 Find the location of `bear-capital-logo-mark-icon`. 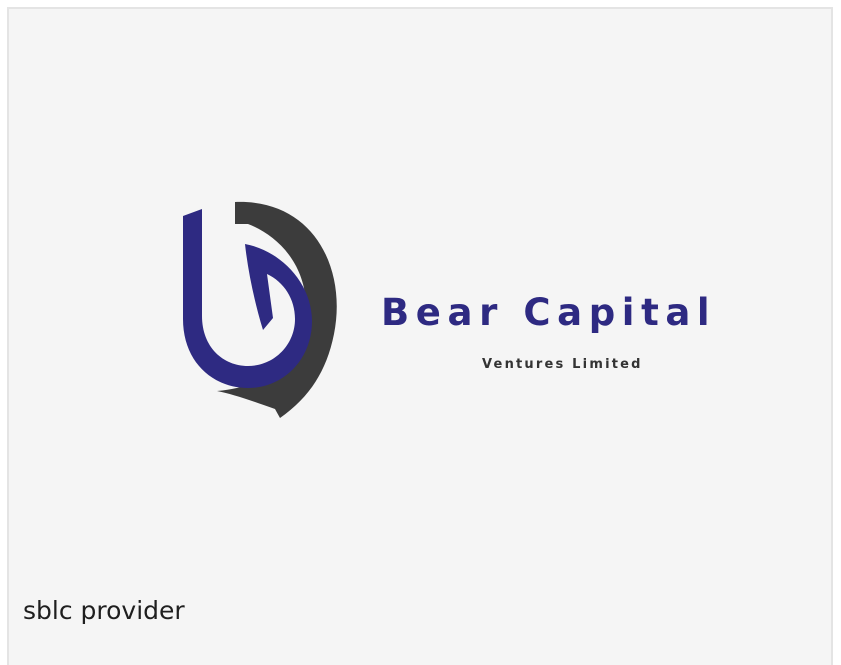

bear-capital-logo-mark-icon is located at coordinates (260, 309).